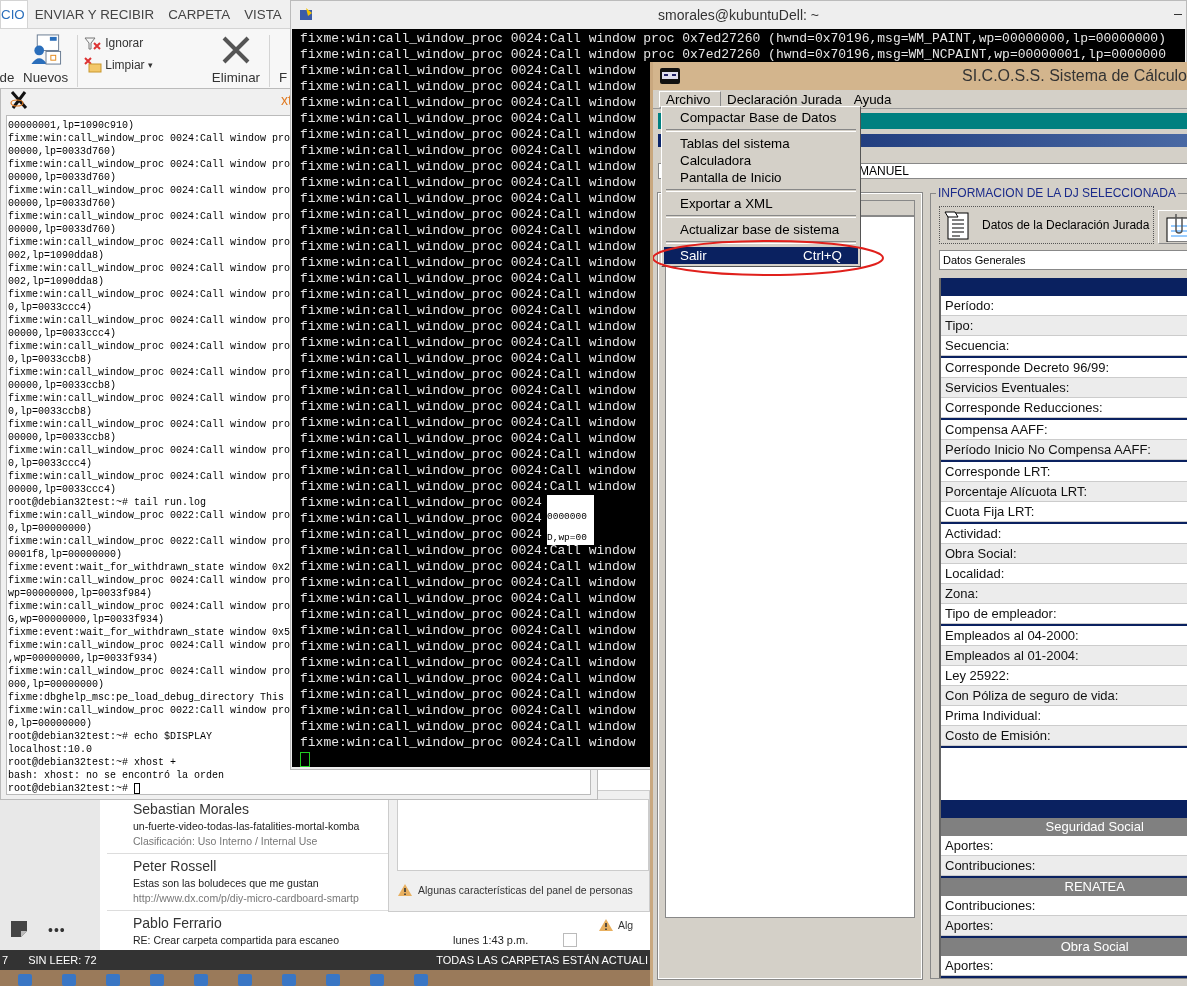  Describe the element at coordinates (1047, 225) in the screenshot. I see `tab: Datos de la Declaración Jurada` at that location.